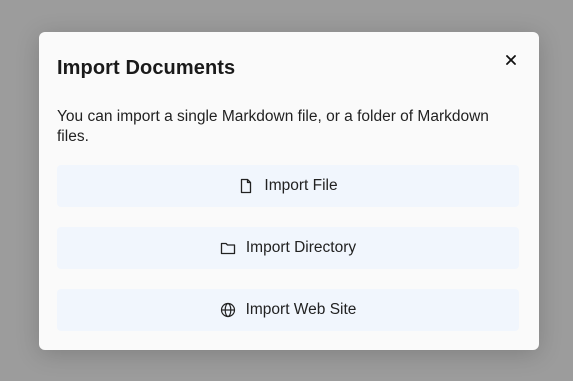  I want to click on globe-icon, so click(228, 310).